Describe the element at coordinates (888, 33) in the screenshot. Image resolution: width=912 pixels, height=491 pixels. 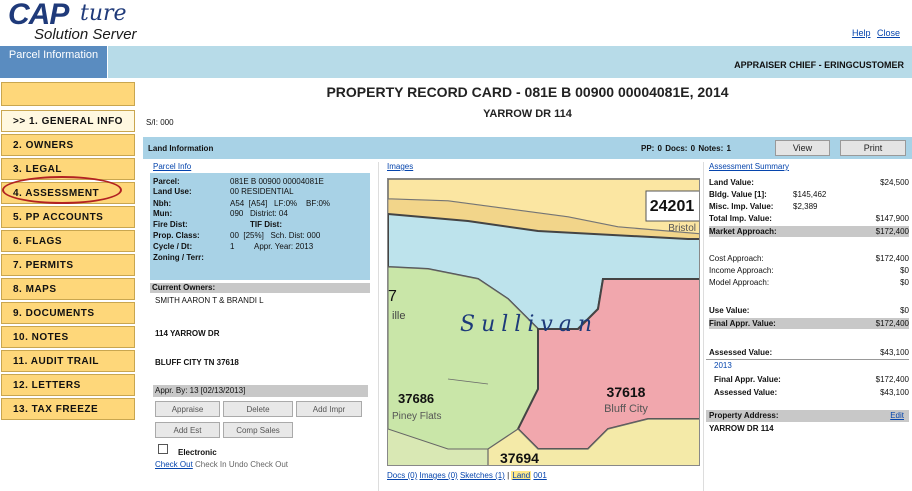
I see `close-link: Close` at that location.